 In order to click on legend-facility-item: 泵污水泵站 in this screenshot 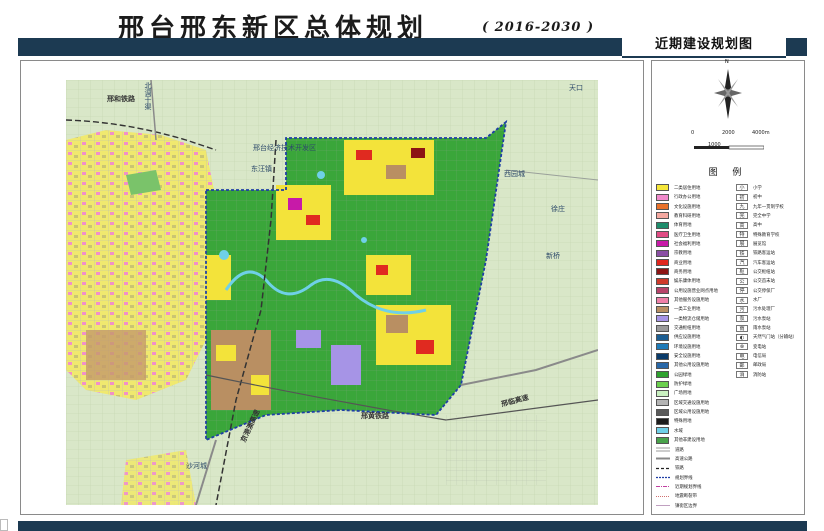, I will do `click(766, 319)`.